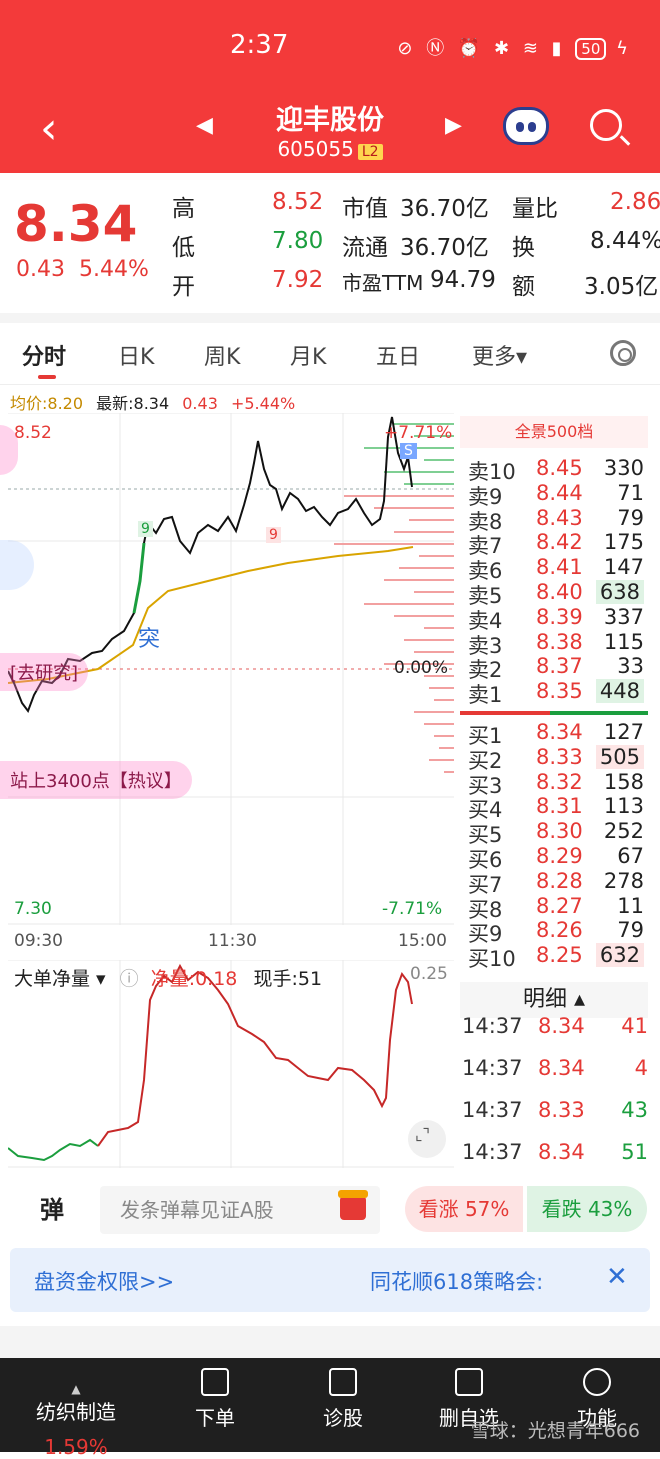 The width and height of the screenshot is (660, 1459). I want to click on sell-level-row: 卖5 8.40 638, so click(558, 594).